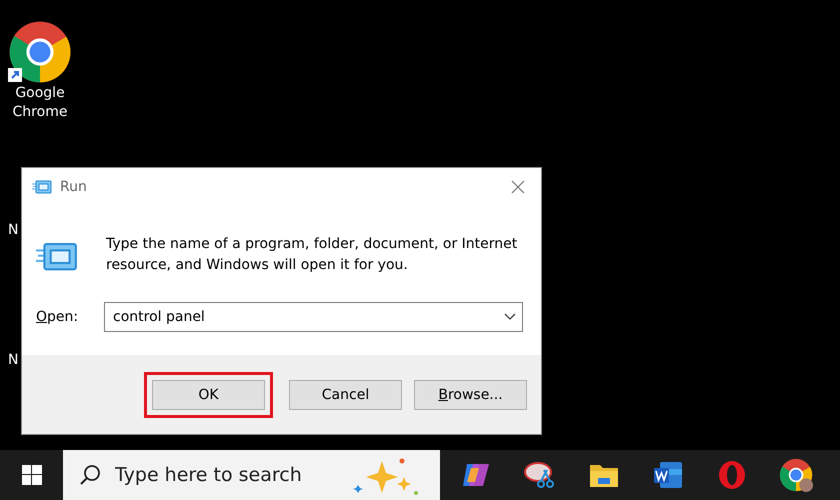  I want to click on chevron-down-icon, so click(510, 317).